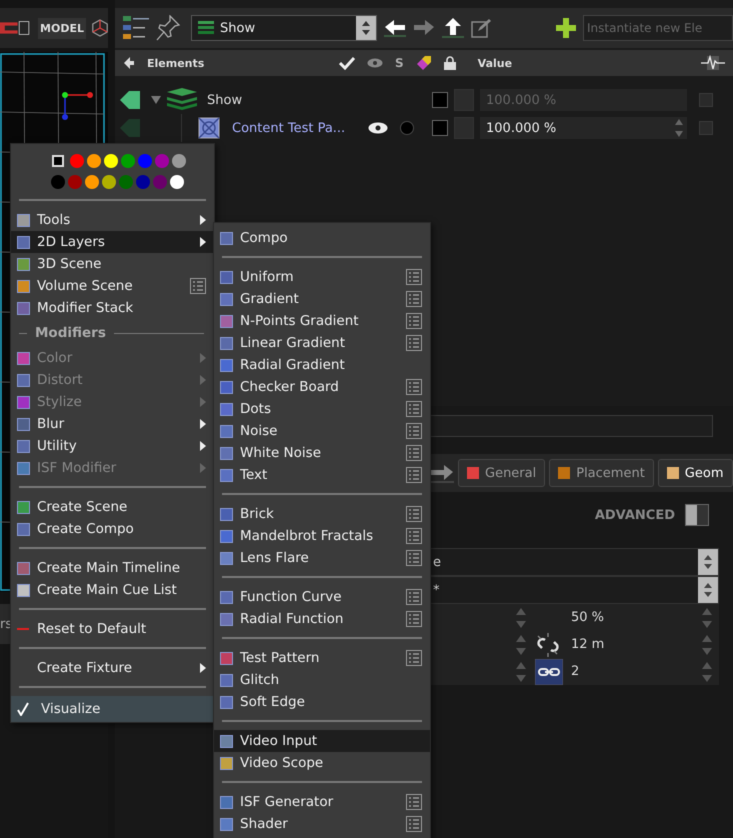 This screenshot has width=733, height=838. Describe the element at coordinates (464, 128) in the screenshot. I see `color-slot` at that location.